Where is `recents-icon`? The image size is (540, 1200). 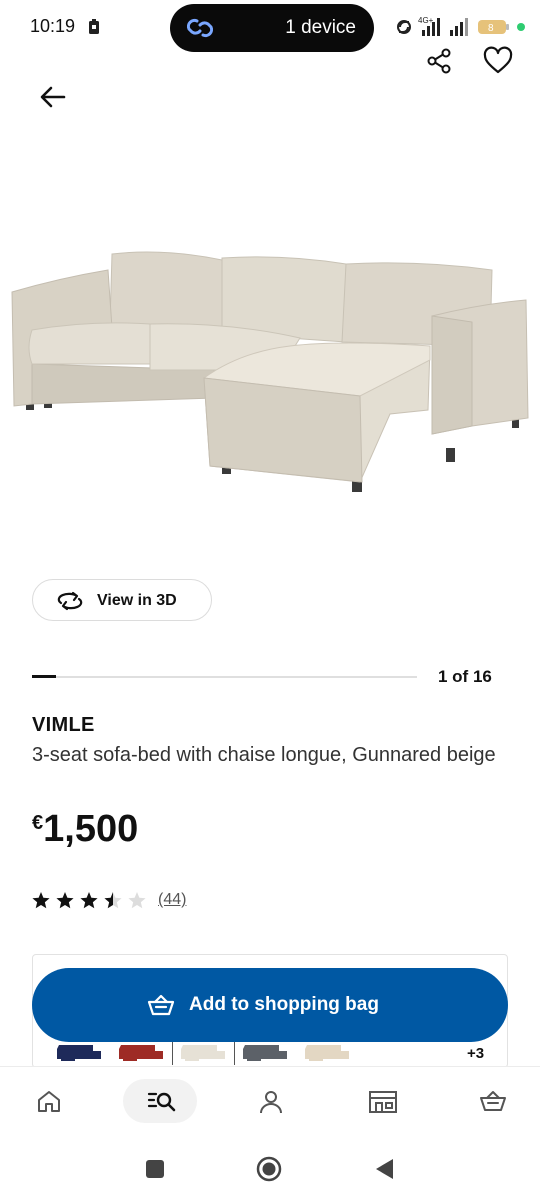
recents-icon is located at coordinates (155, 1169).